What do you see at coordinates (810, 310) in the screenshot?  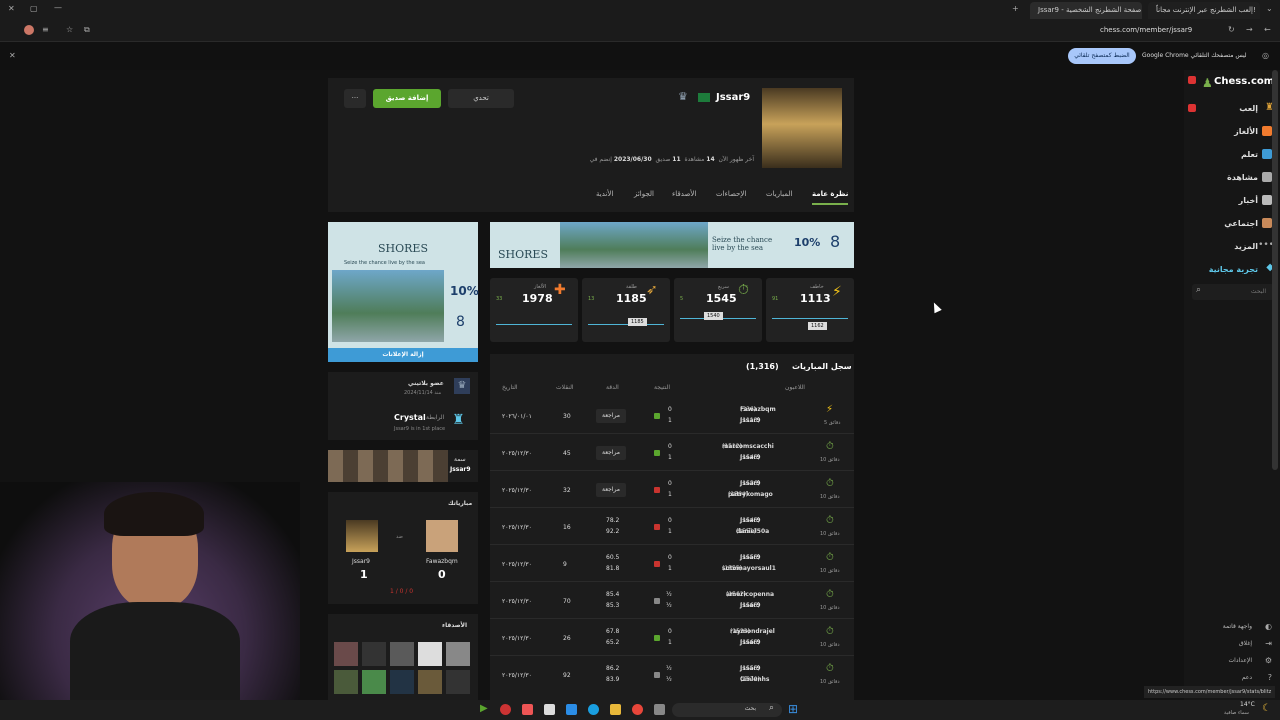 I see `rating-card-blitz: خاطف 1113 91 ⚡ 1162` at bounding box center [810, 310].